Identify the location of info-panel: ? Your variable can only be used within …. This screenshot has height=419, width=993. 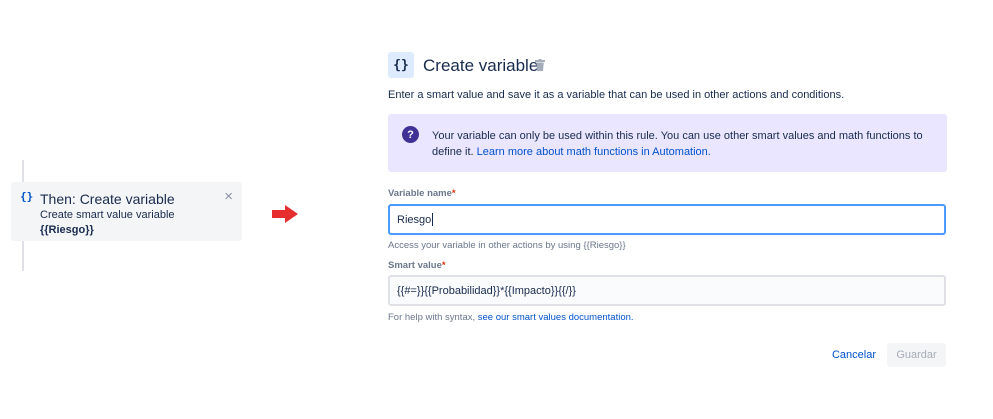
(667, 143).